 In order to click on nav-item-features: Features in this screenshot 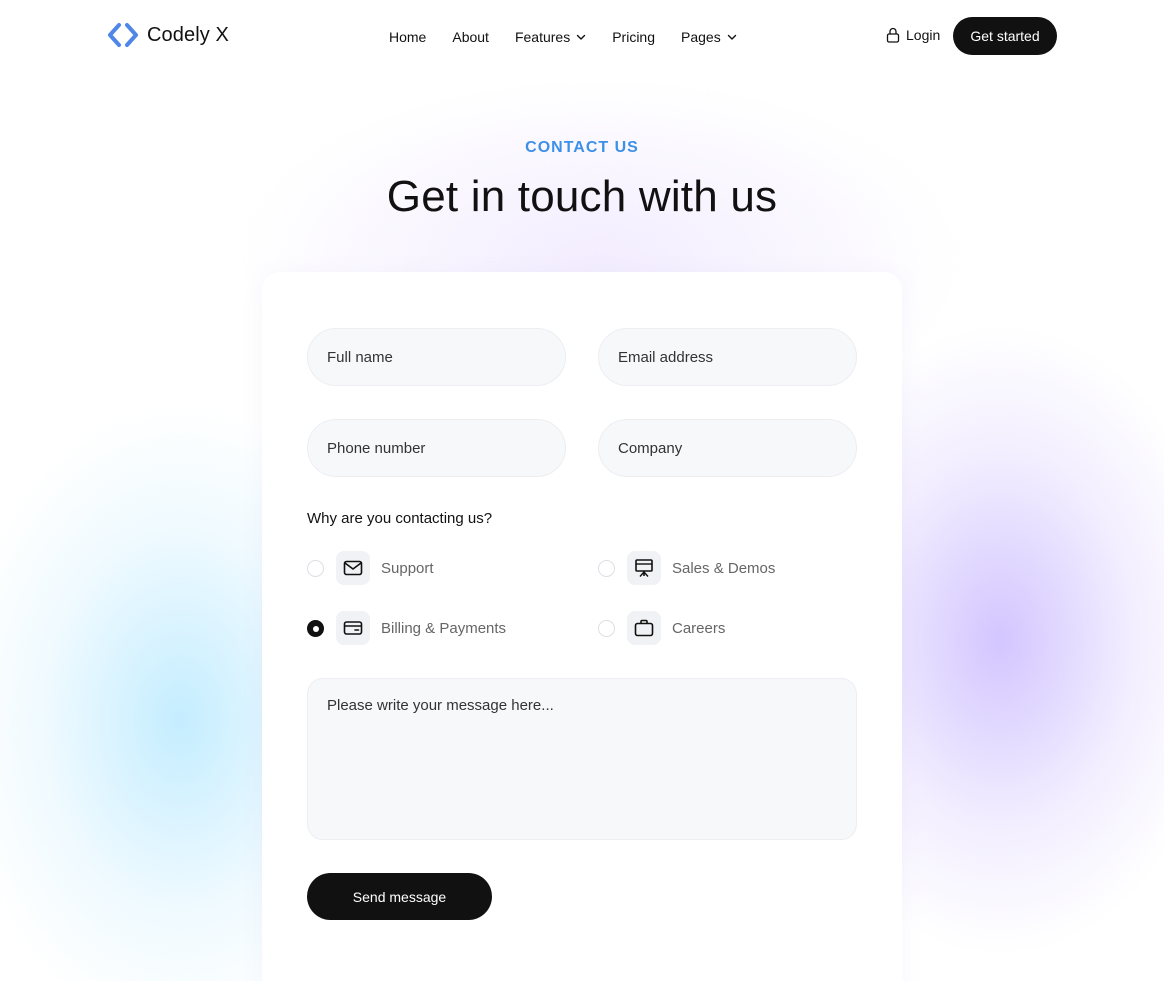, I will do `click(550, 37)`.